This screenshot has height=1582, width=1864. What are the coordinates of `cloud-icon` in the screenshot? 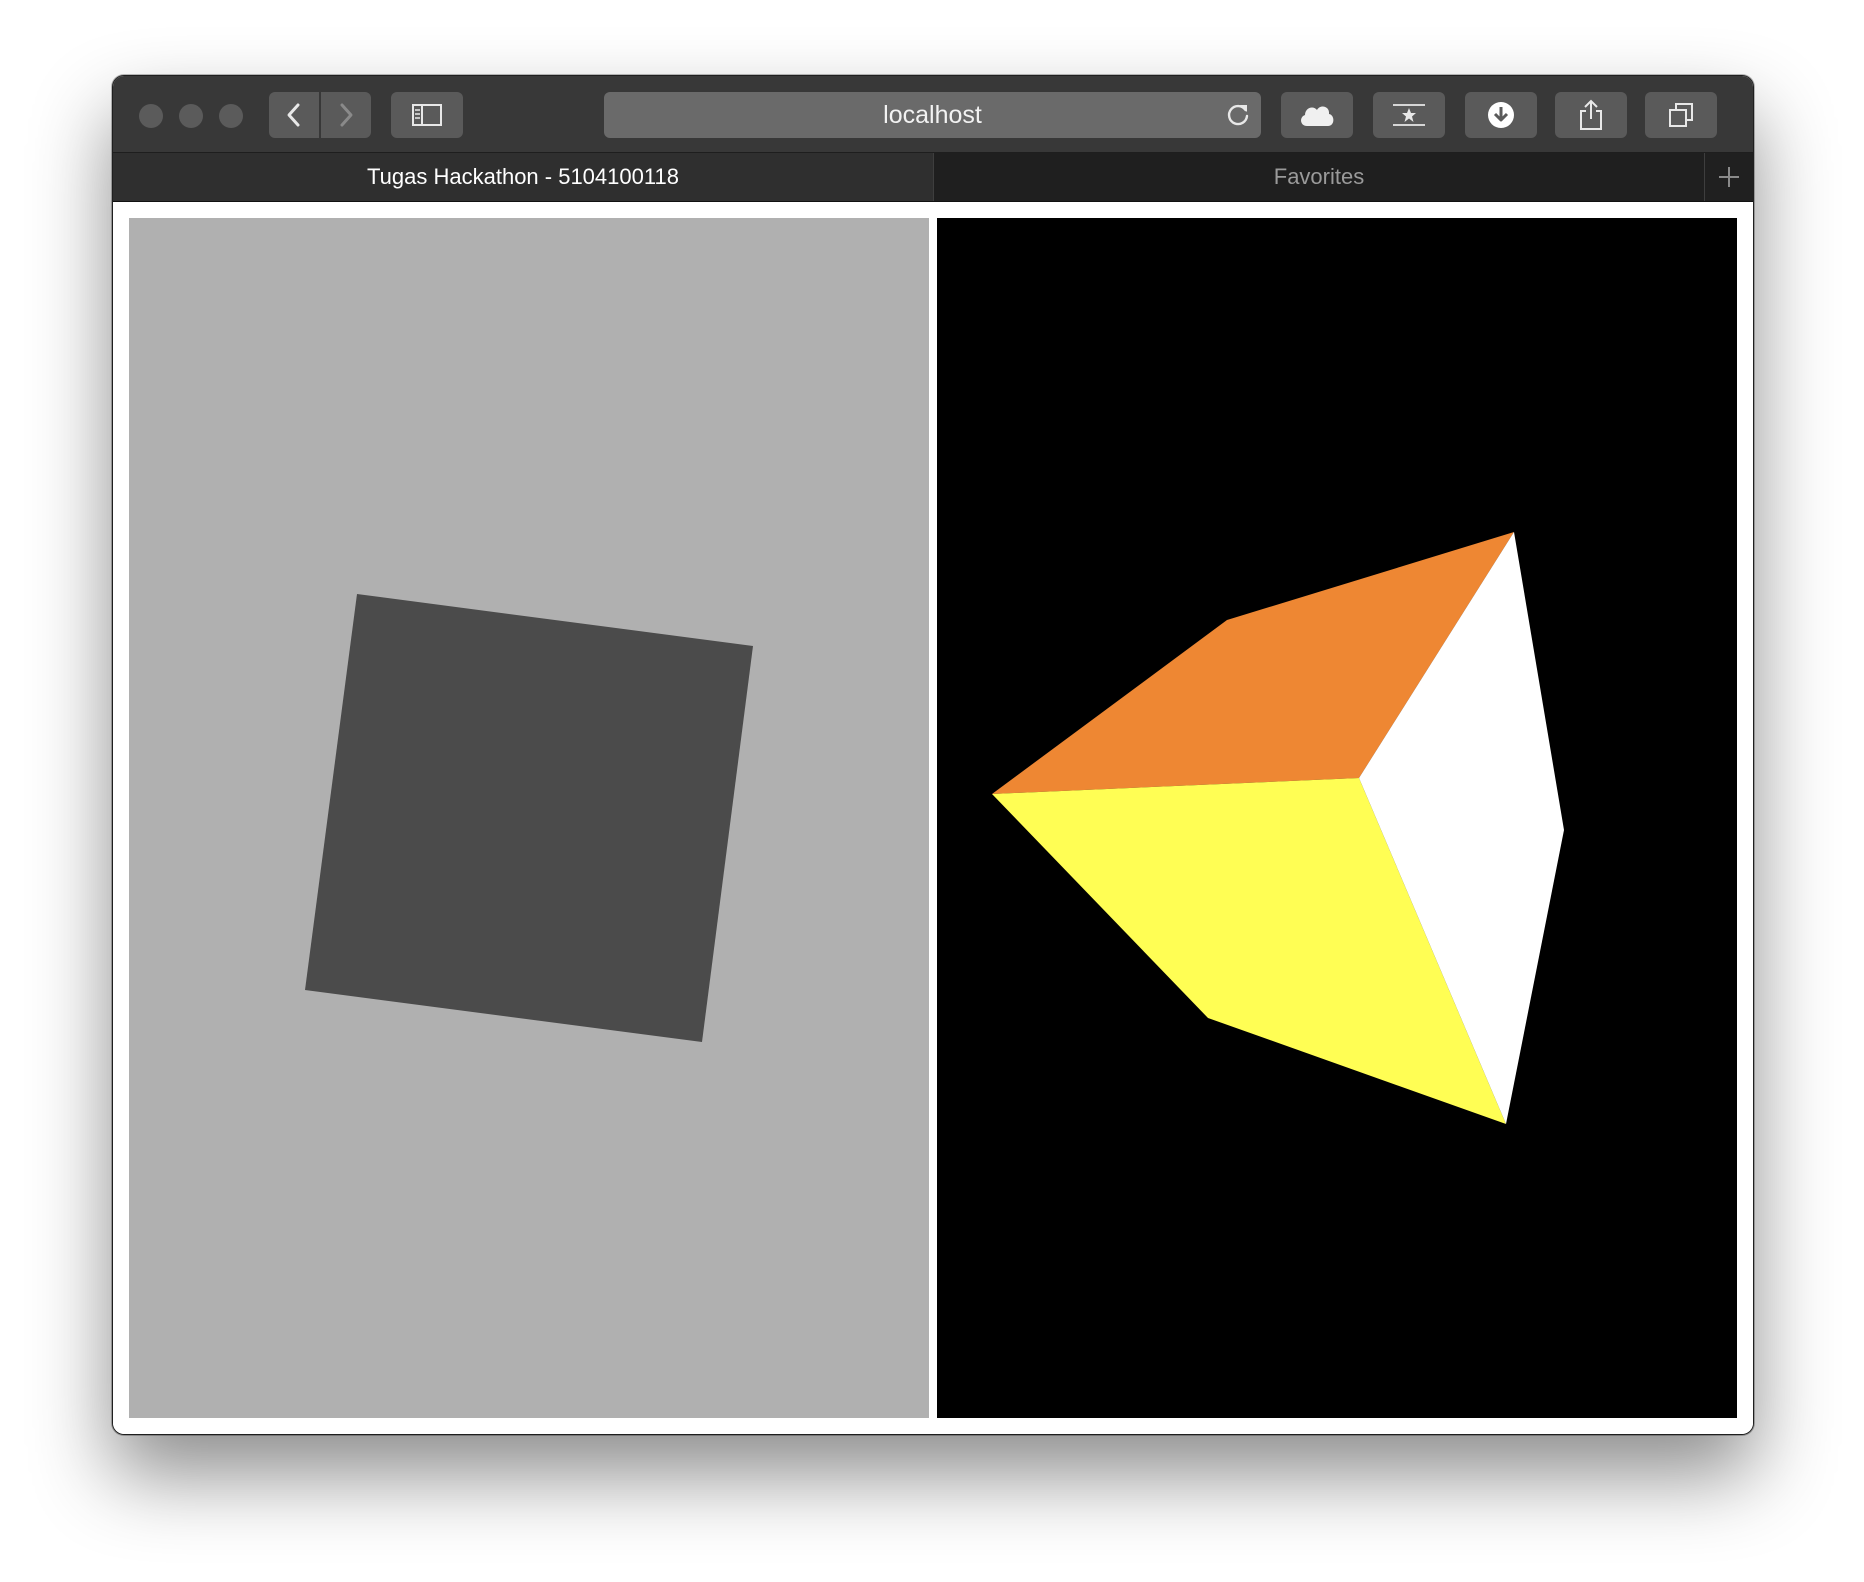 It's located at (1317, 116).